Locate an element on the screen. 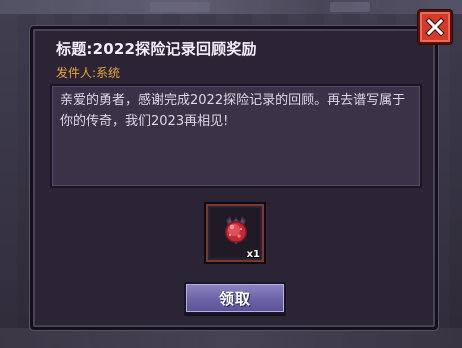 The width and height of the screenshot is (462, 348). background-top-bar is located at coordinates (231, 7).